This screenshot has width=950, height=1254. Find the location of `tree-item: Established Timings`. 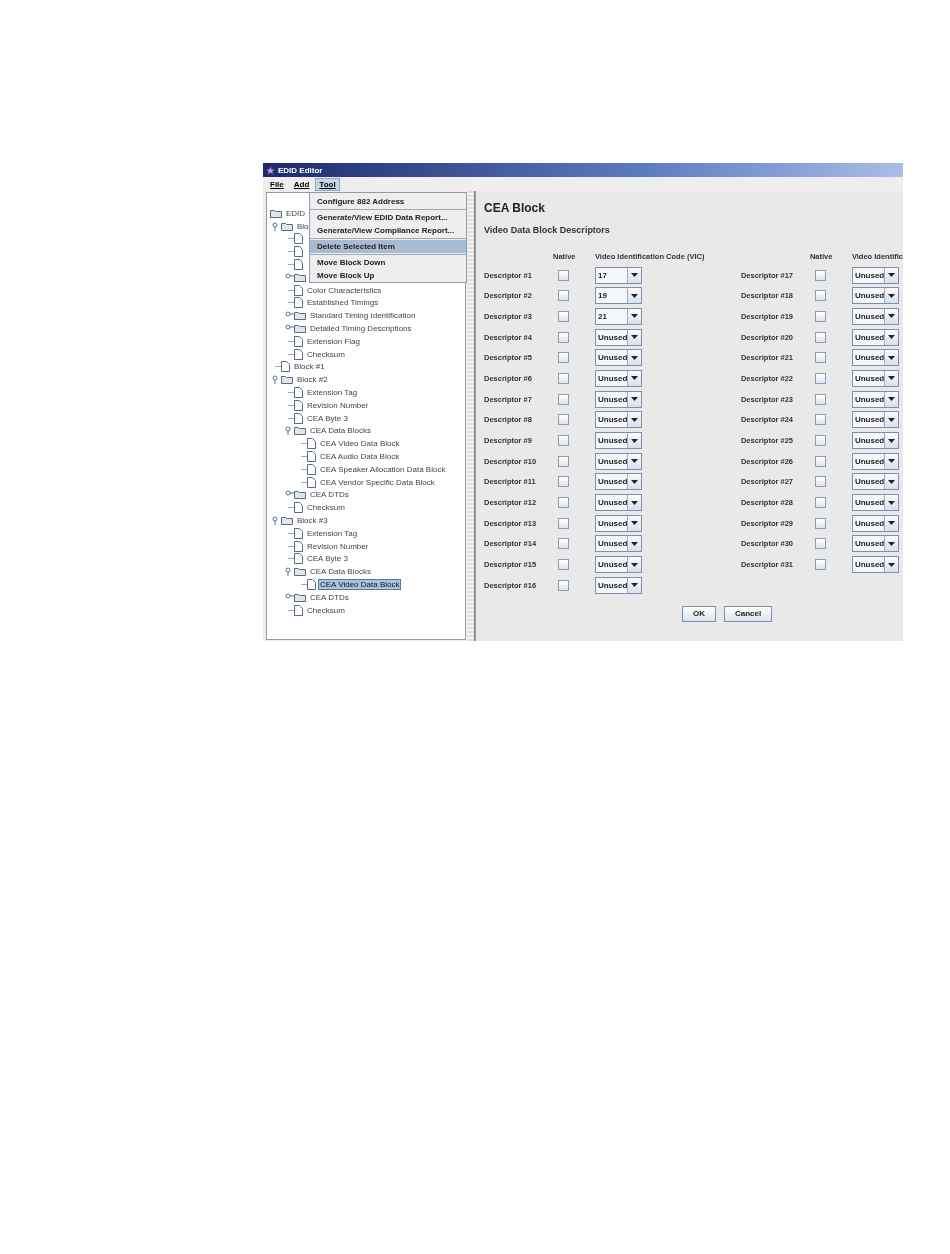

tree-item: Established Timings is located at coordinates (343, 303).